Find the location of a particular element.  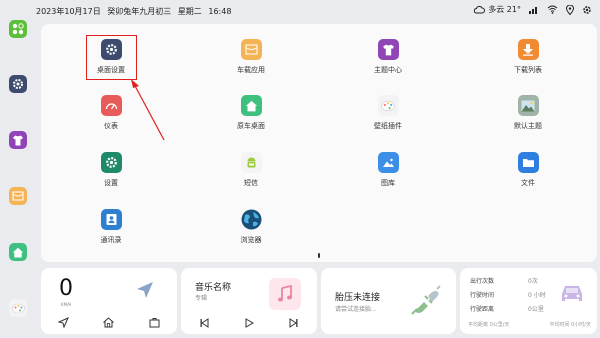

app-sms: 短信 is located at coordinates (251, 174).